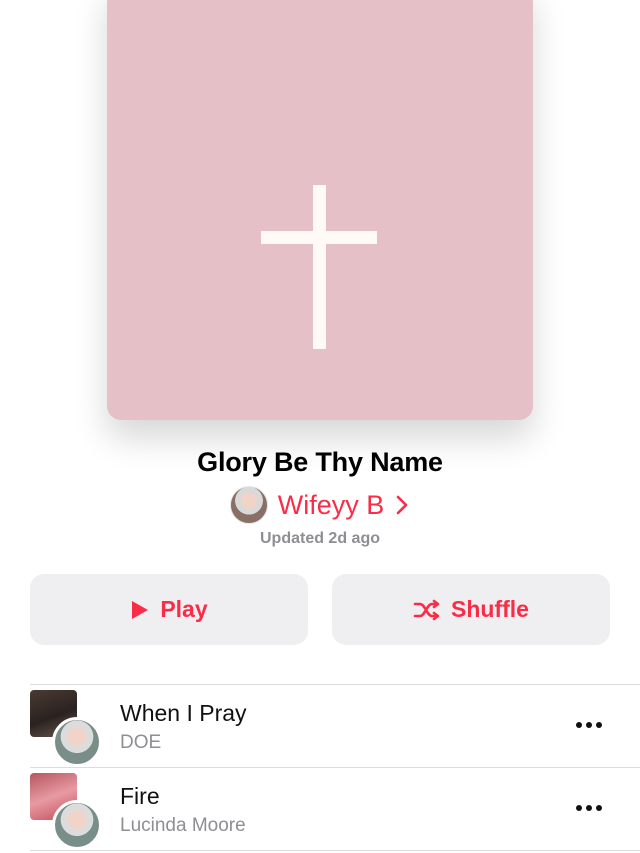 The image size is (640, 853). I want to click on play-button: Play, so click(169, 609).